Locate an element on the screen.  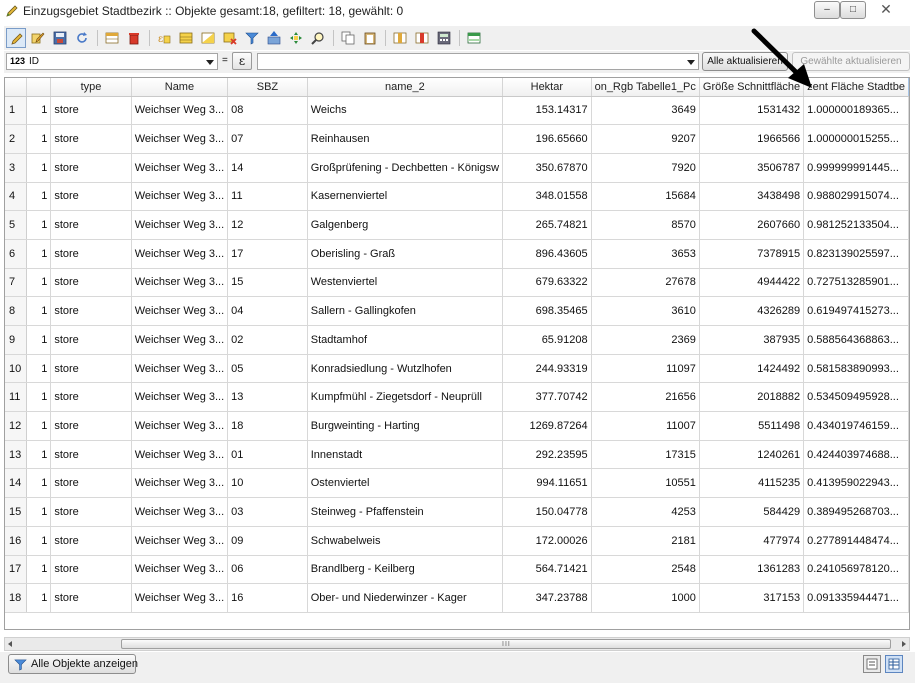
cell-schnittflaeche: 7378915 is located at coordinates (752, 254).